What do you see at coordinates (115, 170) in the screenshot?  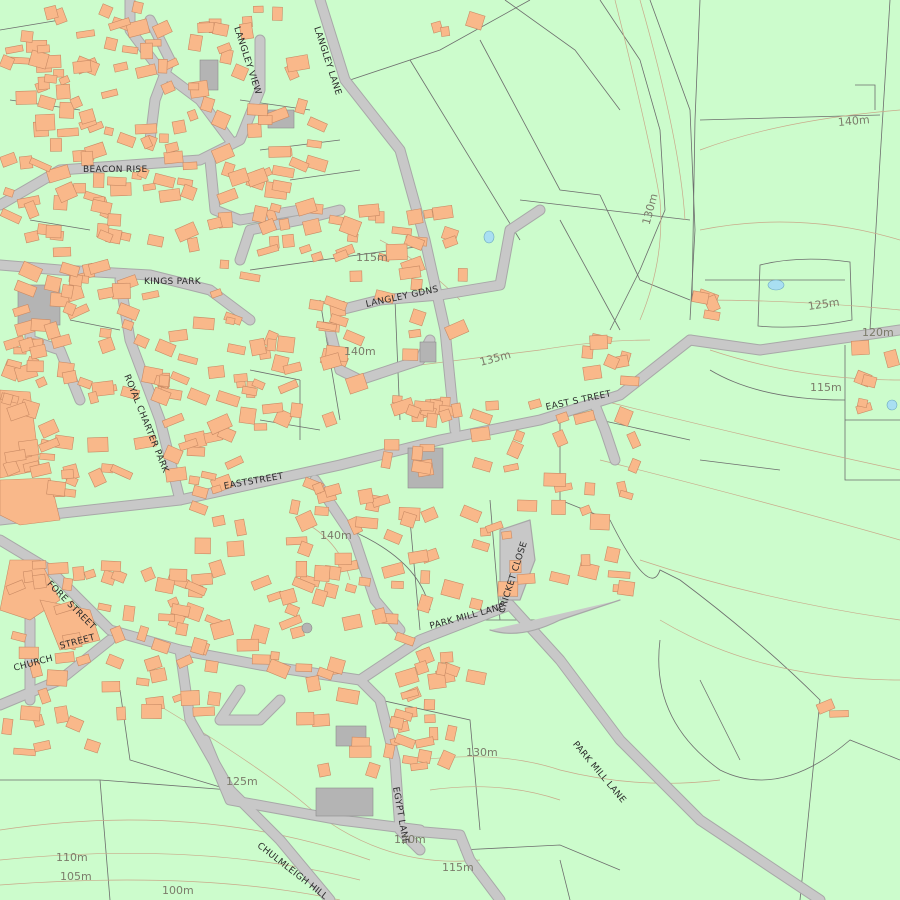 I see `label-beacon-rise: BEACON RISE` at bounding box center [115, 170].